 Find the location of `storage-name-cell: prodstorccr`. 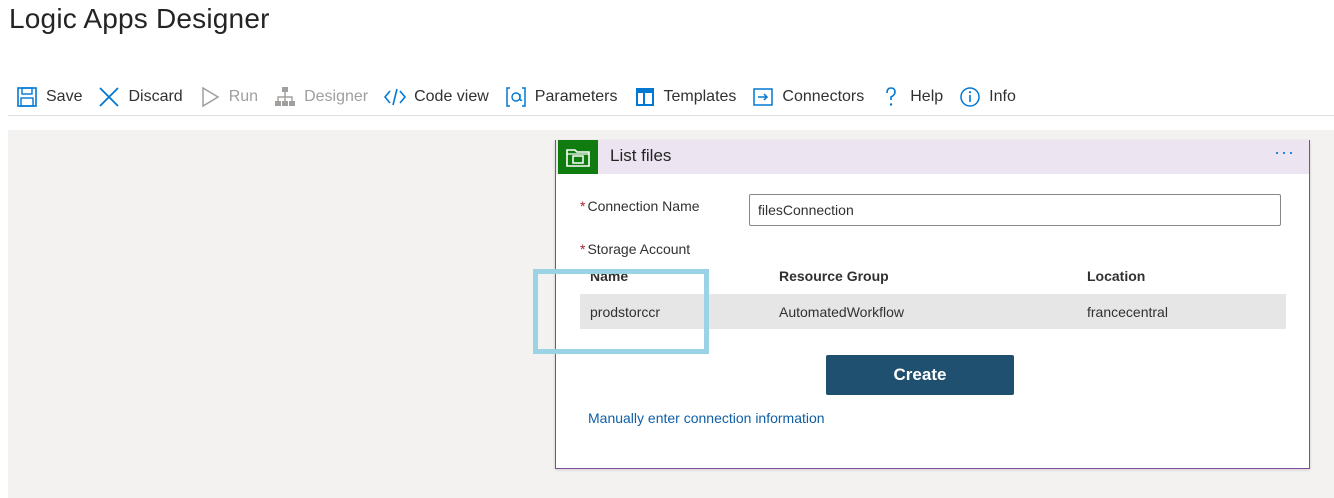

storage-name-cell: prodstorccr is located at coordinates (625, 312).